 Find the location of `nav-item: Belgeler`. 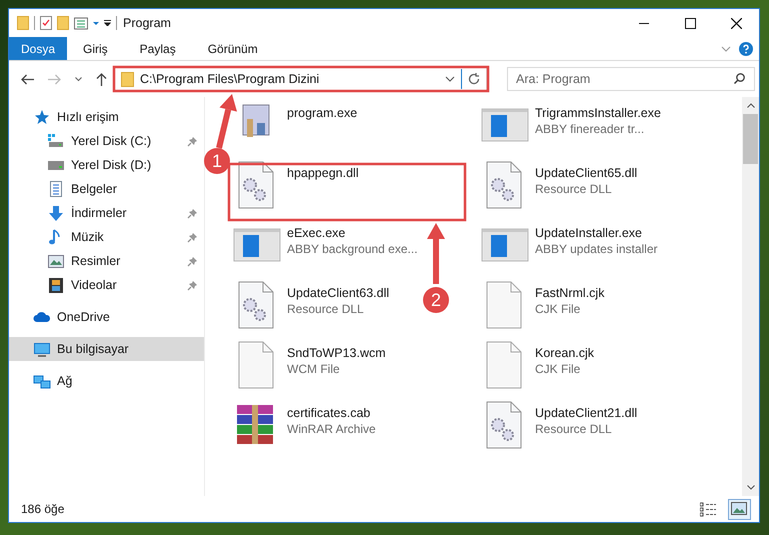

nav-item: Belgeler is located at coordinates (106, 189).